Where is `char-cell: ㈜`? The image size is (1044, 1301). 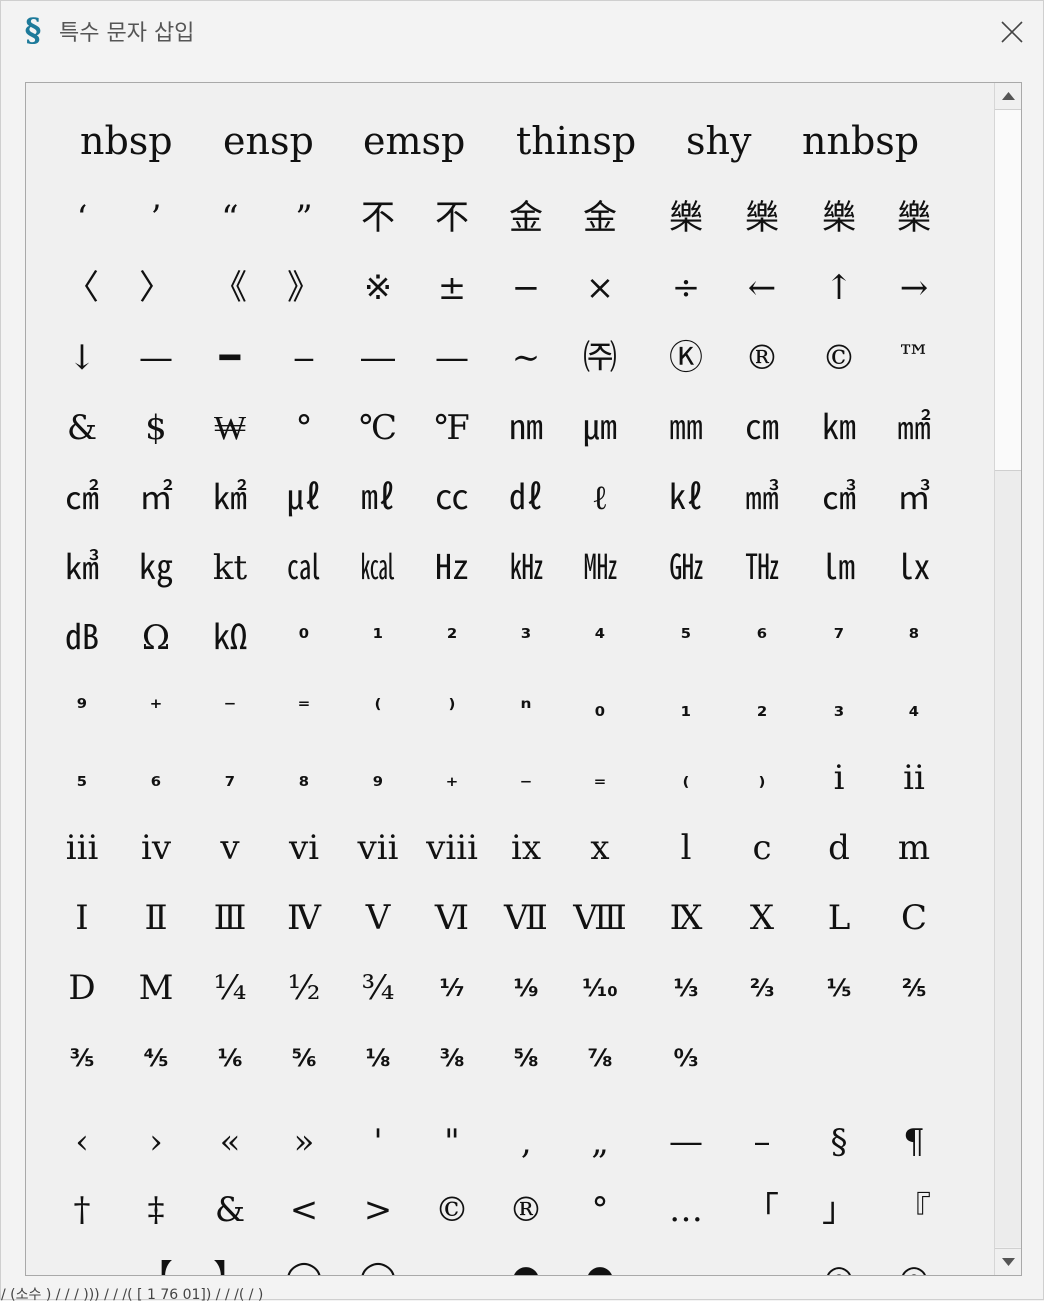 char-cell: ㈜ is located at coordinates (600, 358).